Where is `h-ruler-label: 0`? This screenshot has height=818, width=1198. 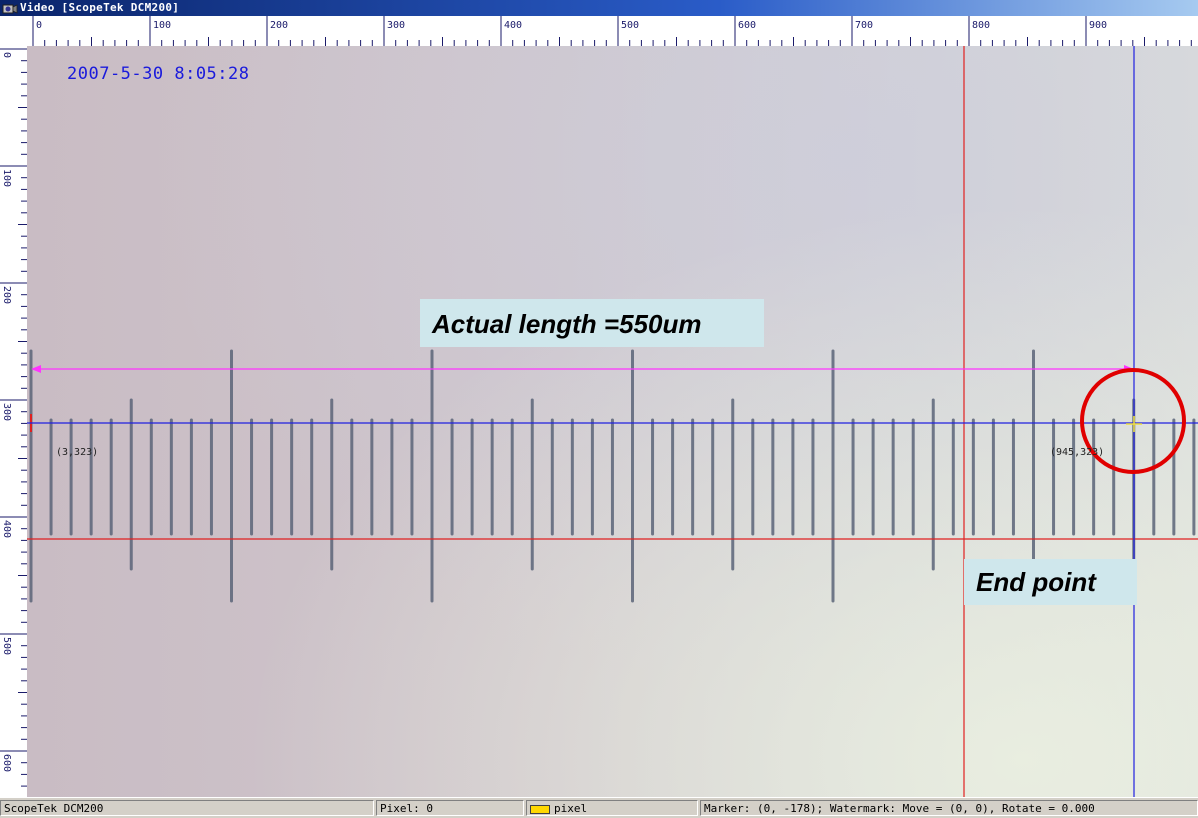
h-ruler-label: 0 is located at coordinates (39, 25).